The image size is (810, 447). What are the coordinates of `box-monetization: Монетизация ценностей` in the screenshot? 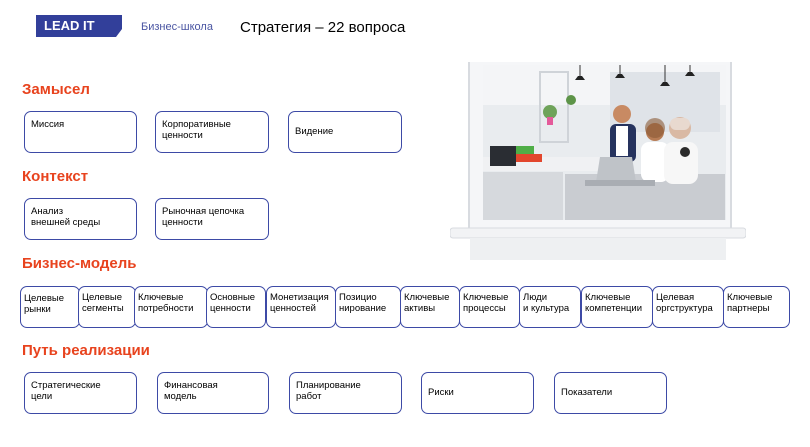 It's located at (301, 307).